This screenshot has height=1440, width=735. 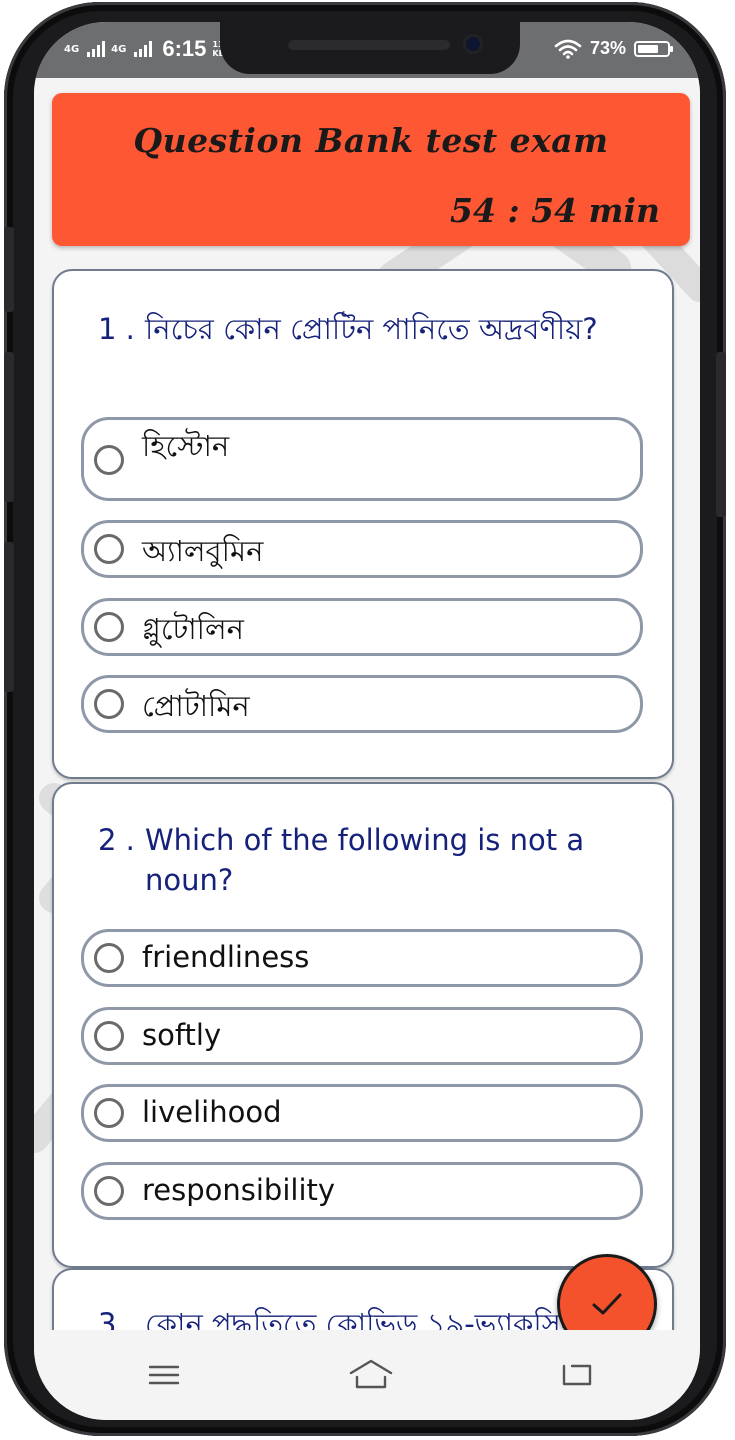 I want to click on countdown-timer: 54 : 54 min, so click(x=555, y=210).